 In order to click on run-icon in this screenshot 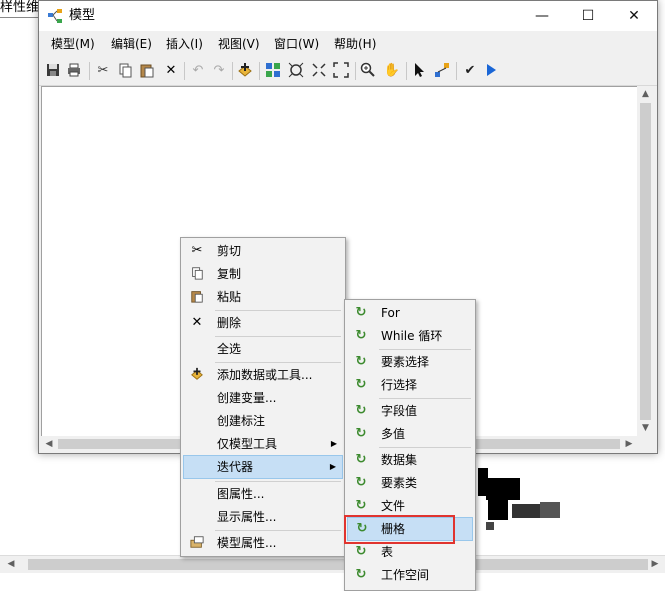, I will do `click(492, 71)`.